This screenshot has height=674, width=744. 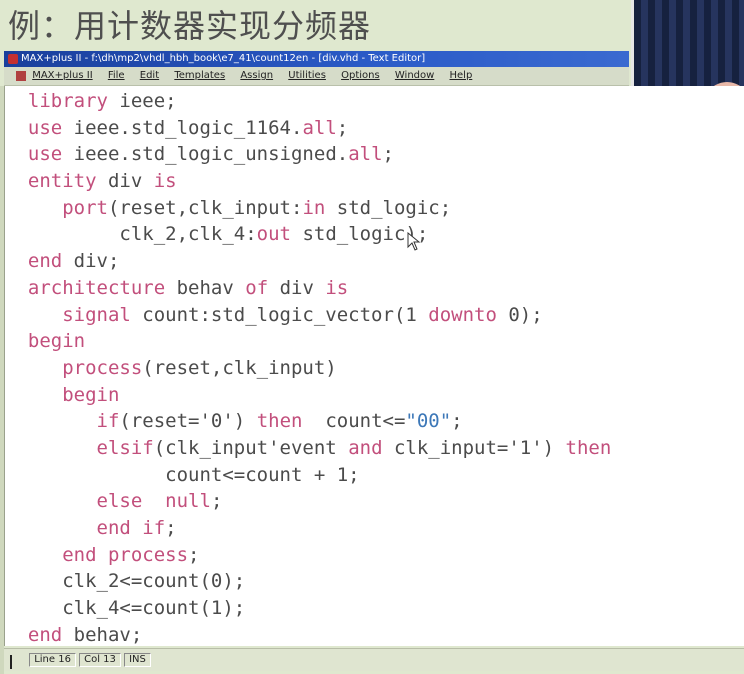 What do you see at coordinates (462, 314) in the screenshot?
I see `code-keyword: downto` at bounding box center [462, 314].